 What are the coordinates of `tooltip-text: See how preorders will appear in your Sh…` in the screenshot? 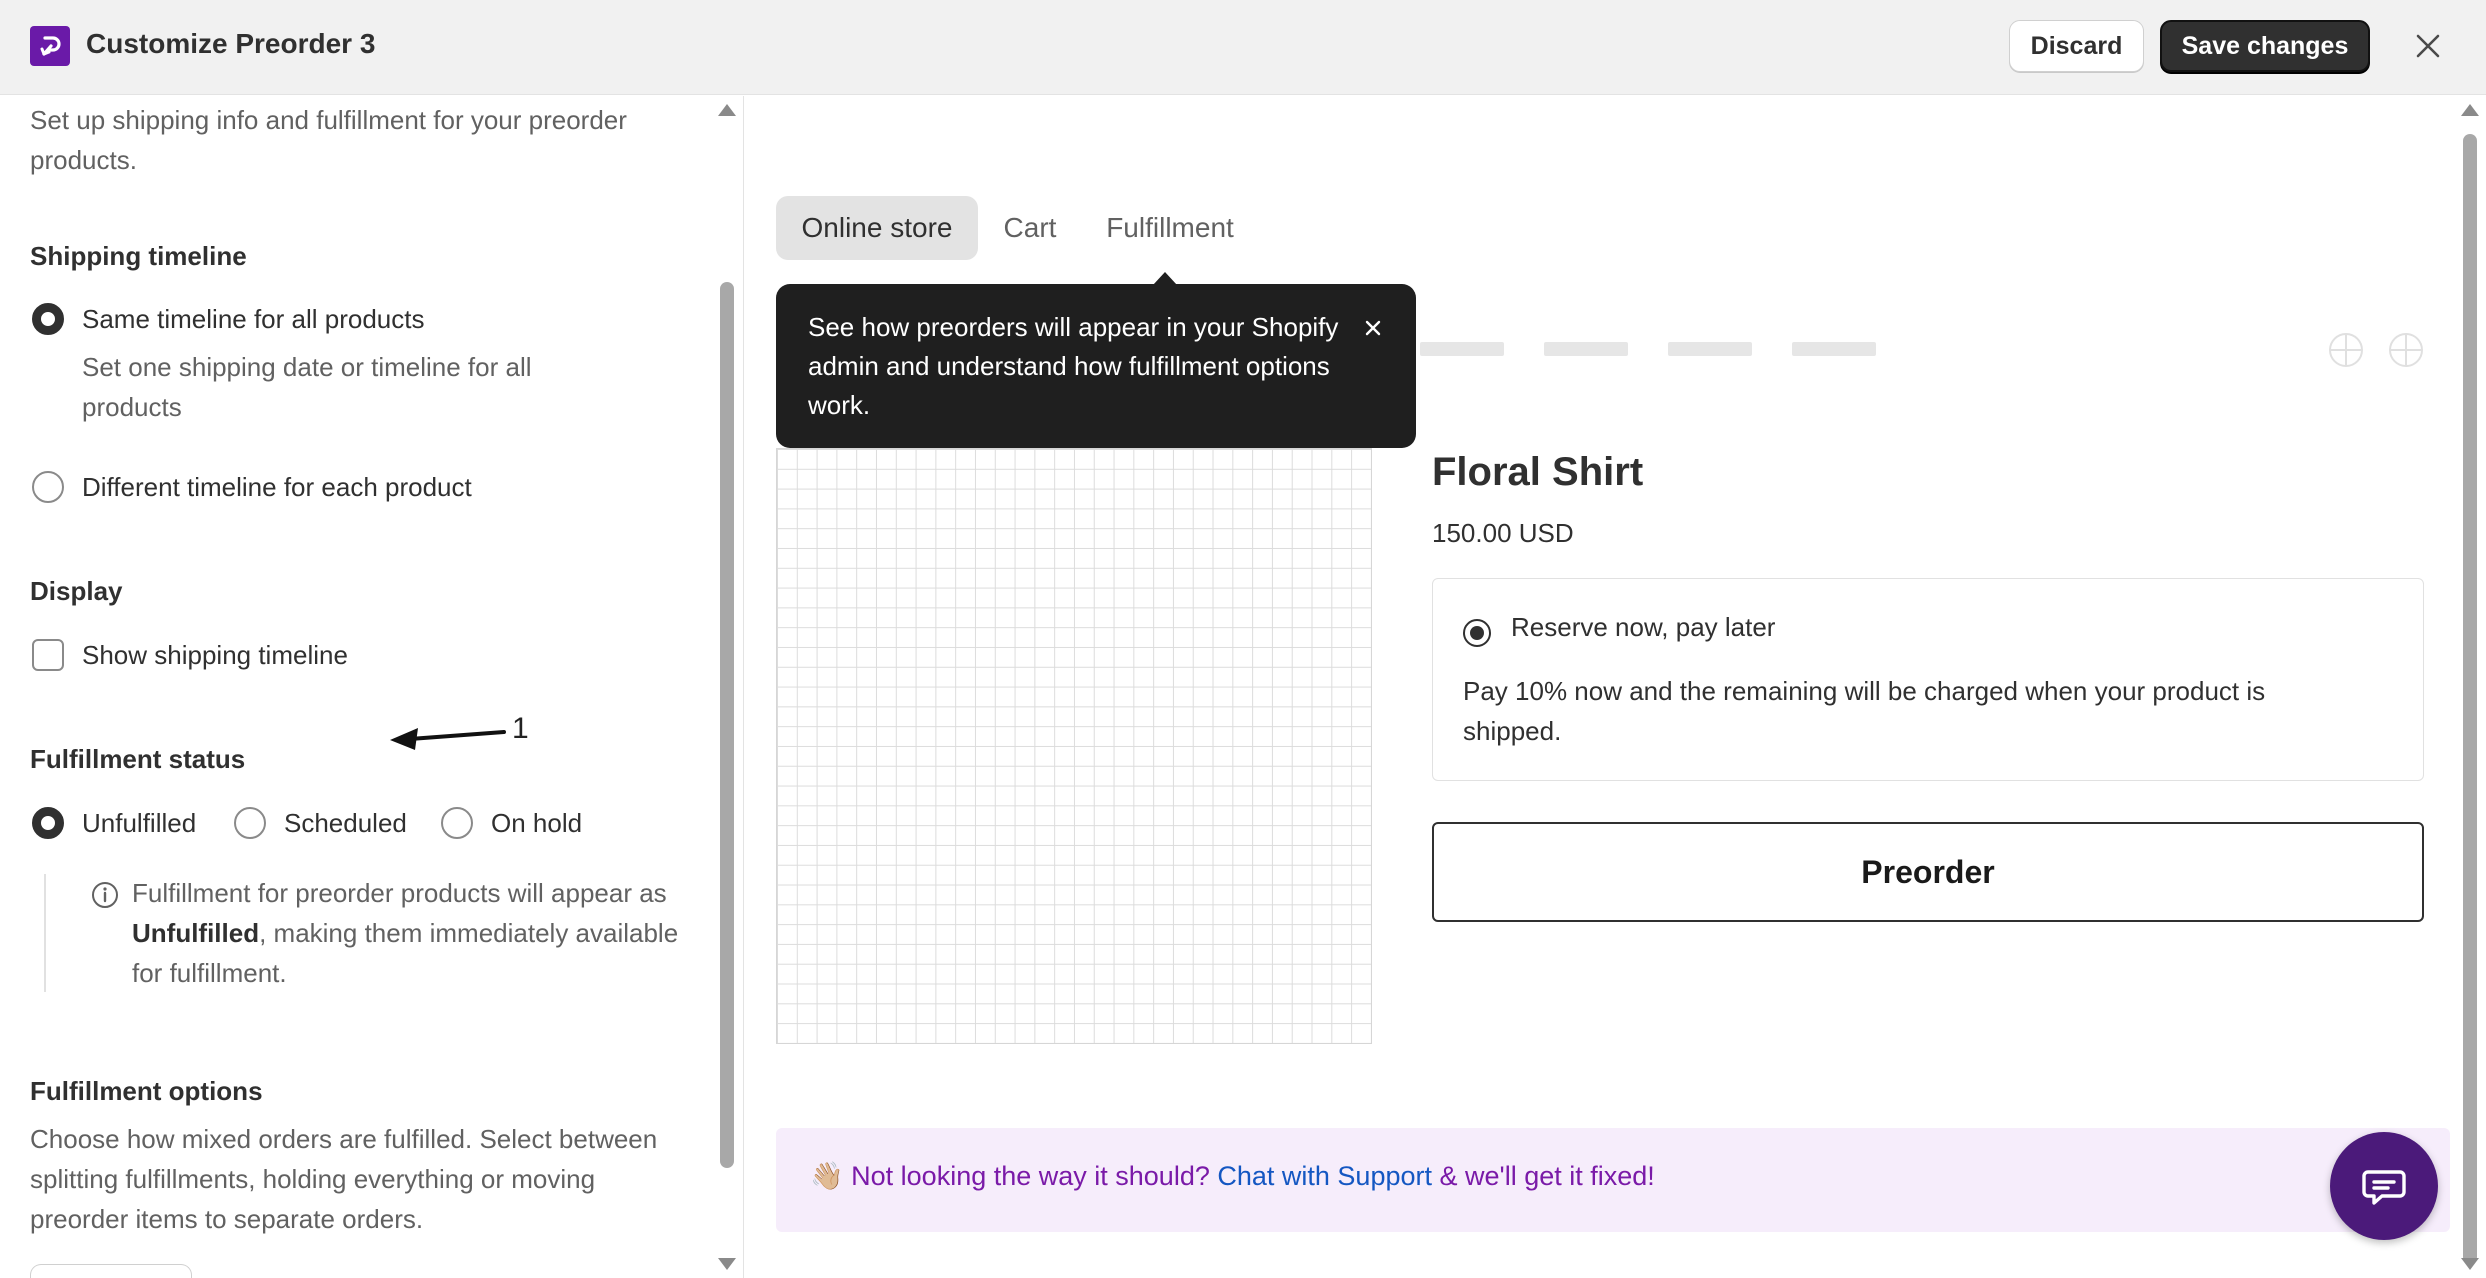 It's located at (1073, 366).